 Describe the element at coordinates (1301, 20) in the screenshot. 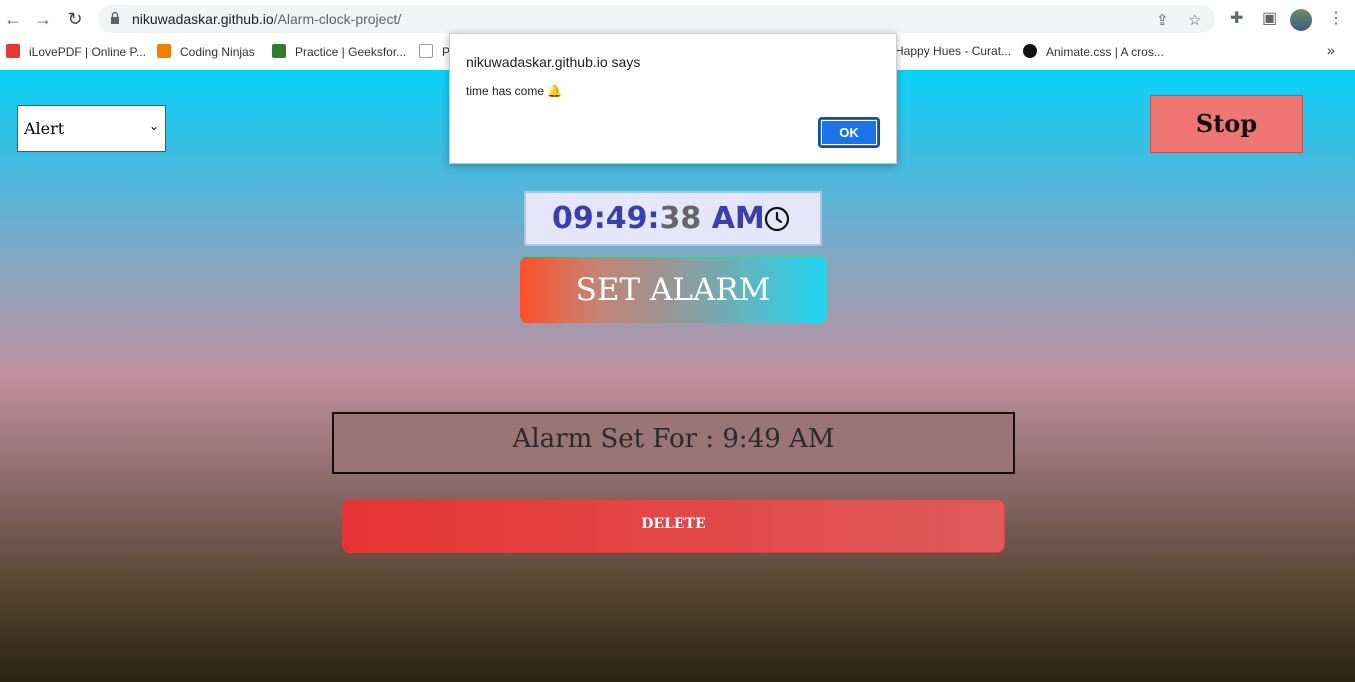

I see `profile-avatar` at that location.